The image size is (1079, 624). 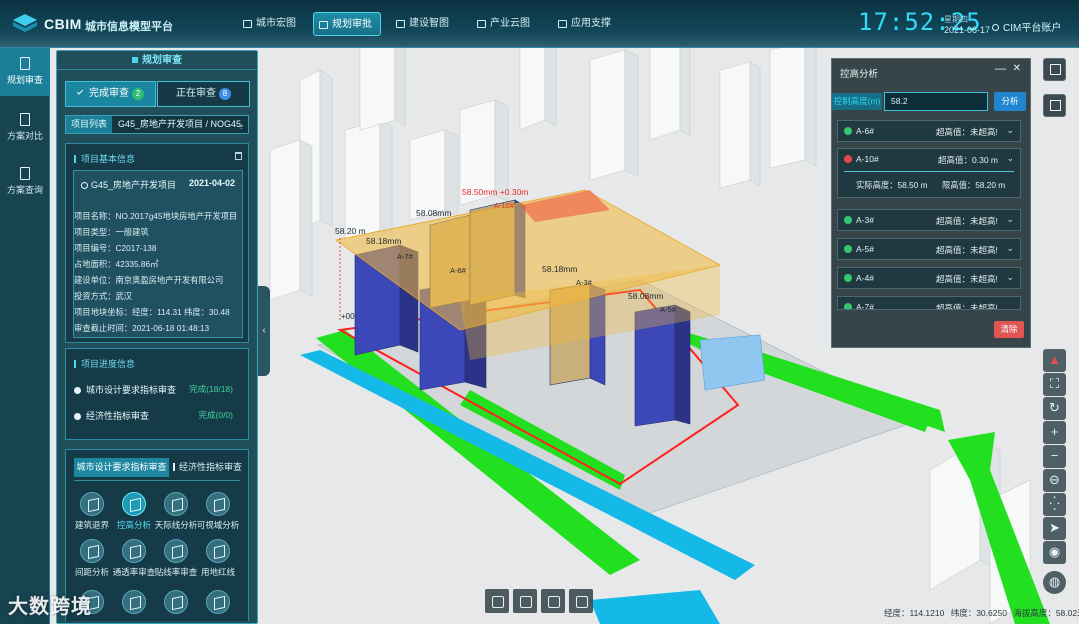 I want to click on longitude: 经度：114.1210, so click(x=914, y=613).